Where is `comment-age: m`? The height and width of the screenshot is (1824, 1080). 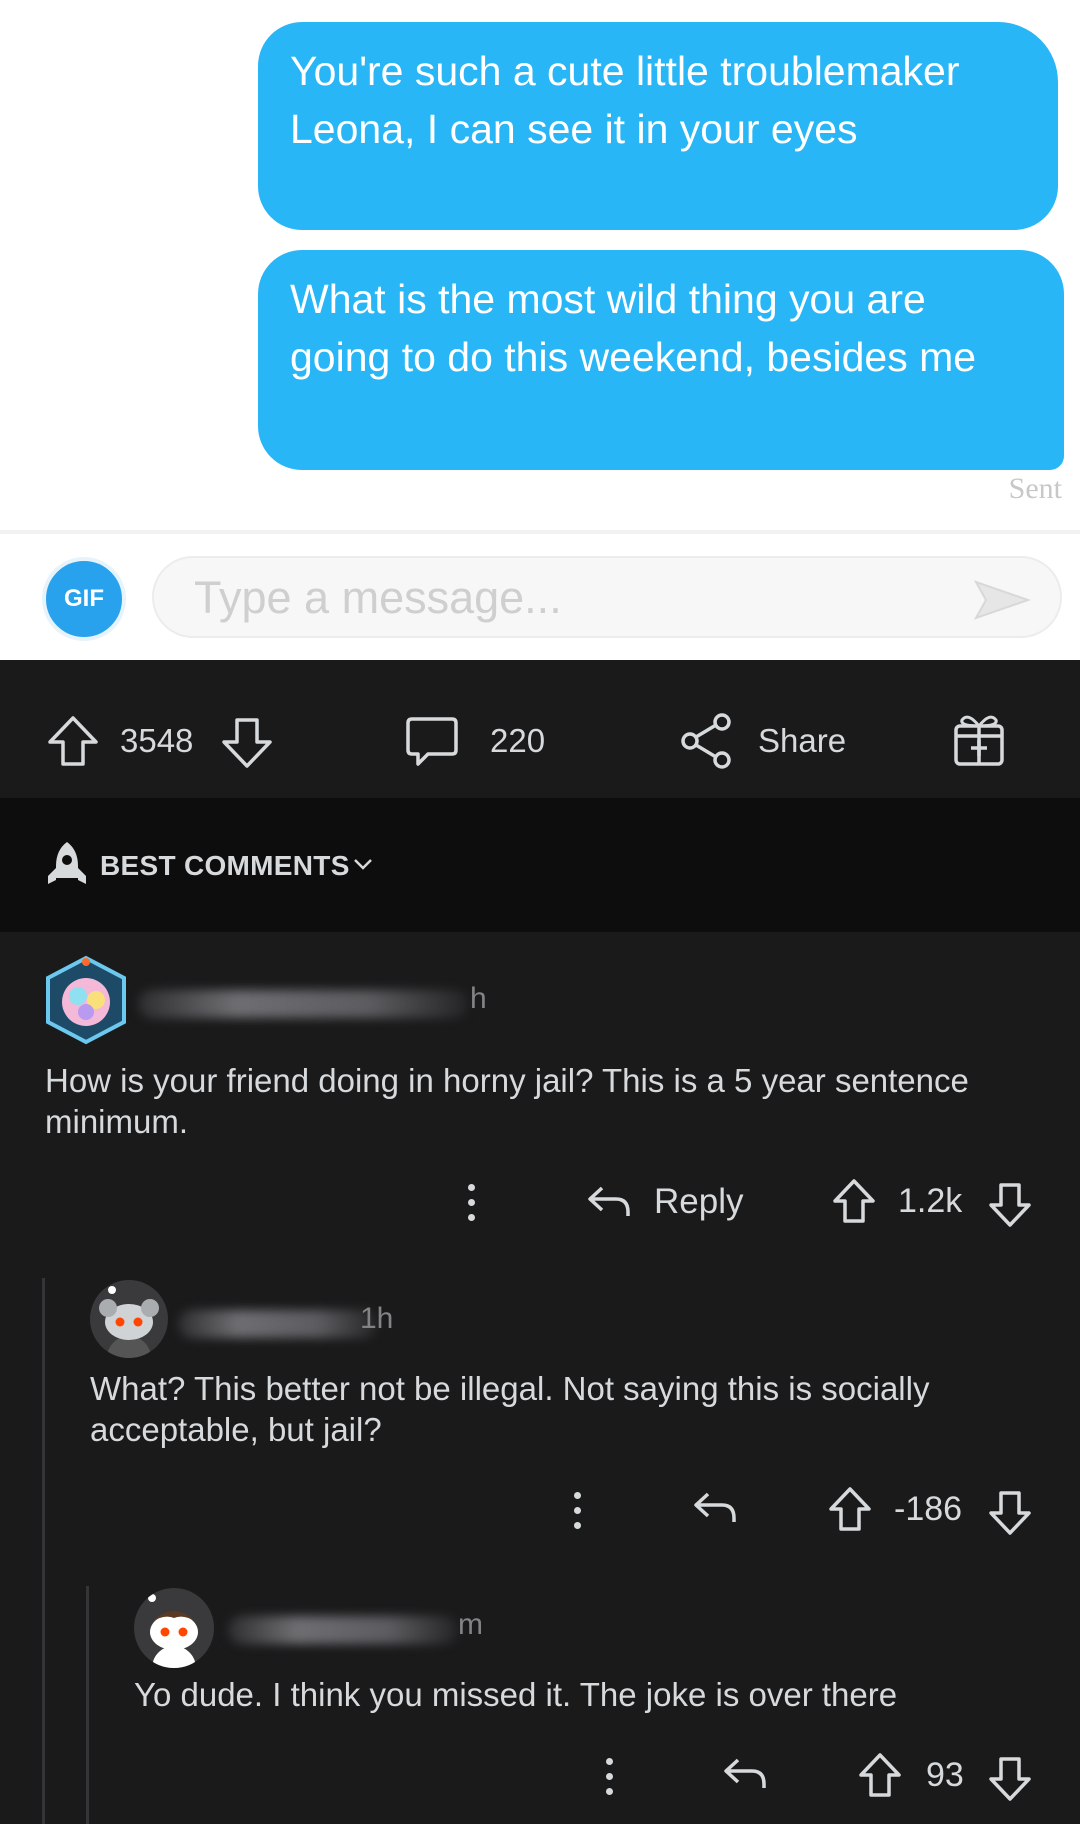 comment-age: m is located at coordinates (470, 1624).